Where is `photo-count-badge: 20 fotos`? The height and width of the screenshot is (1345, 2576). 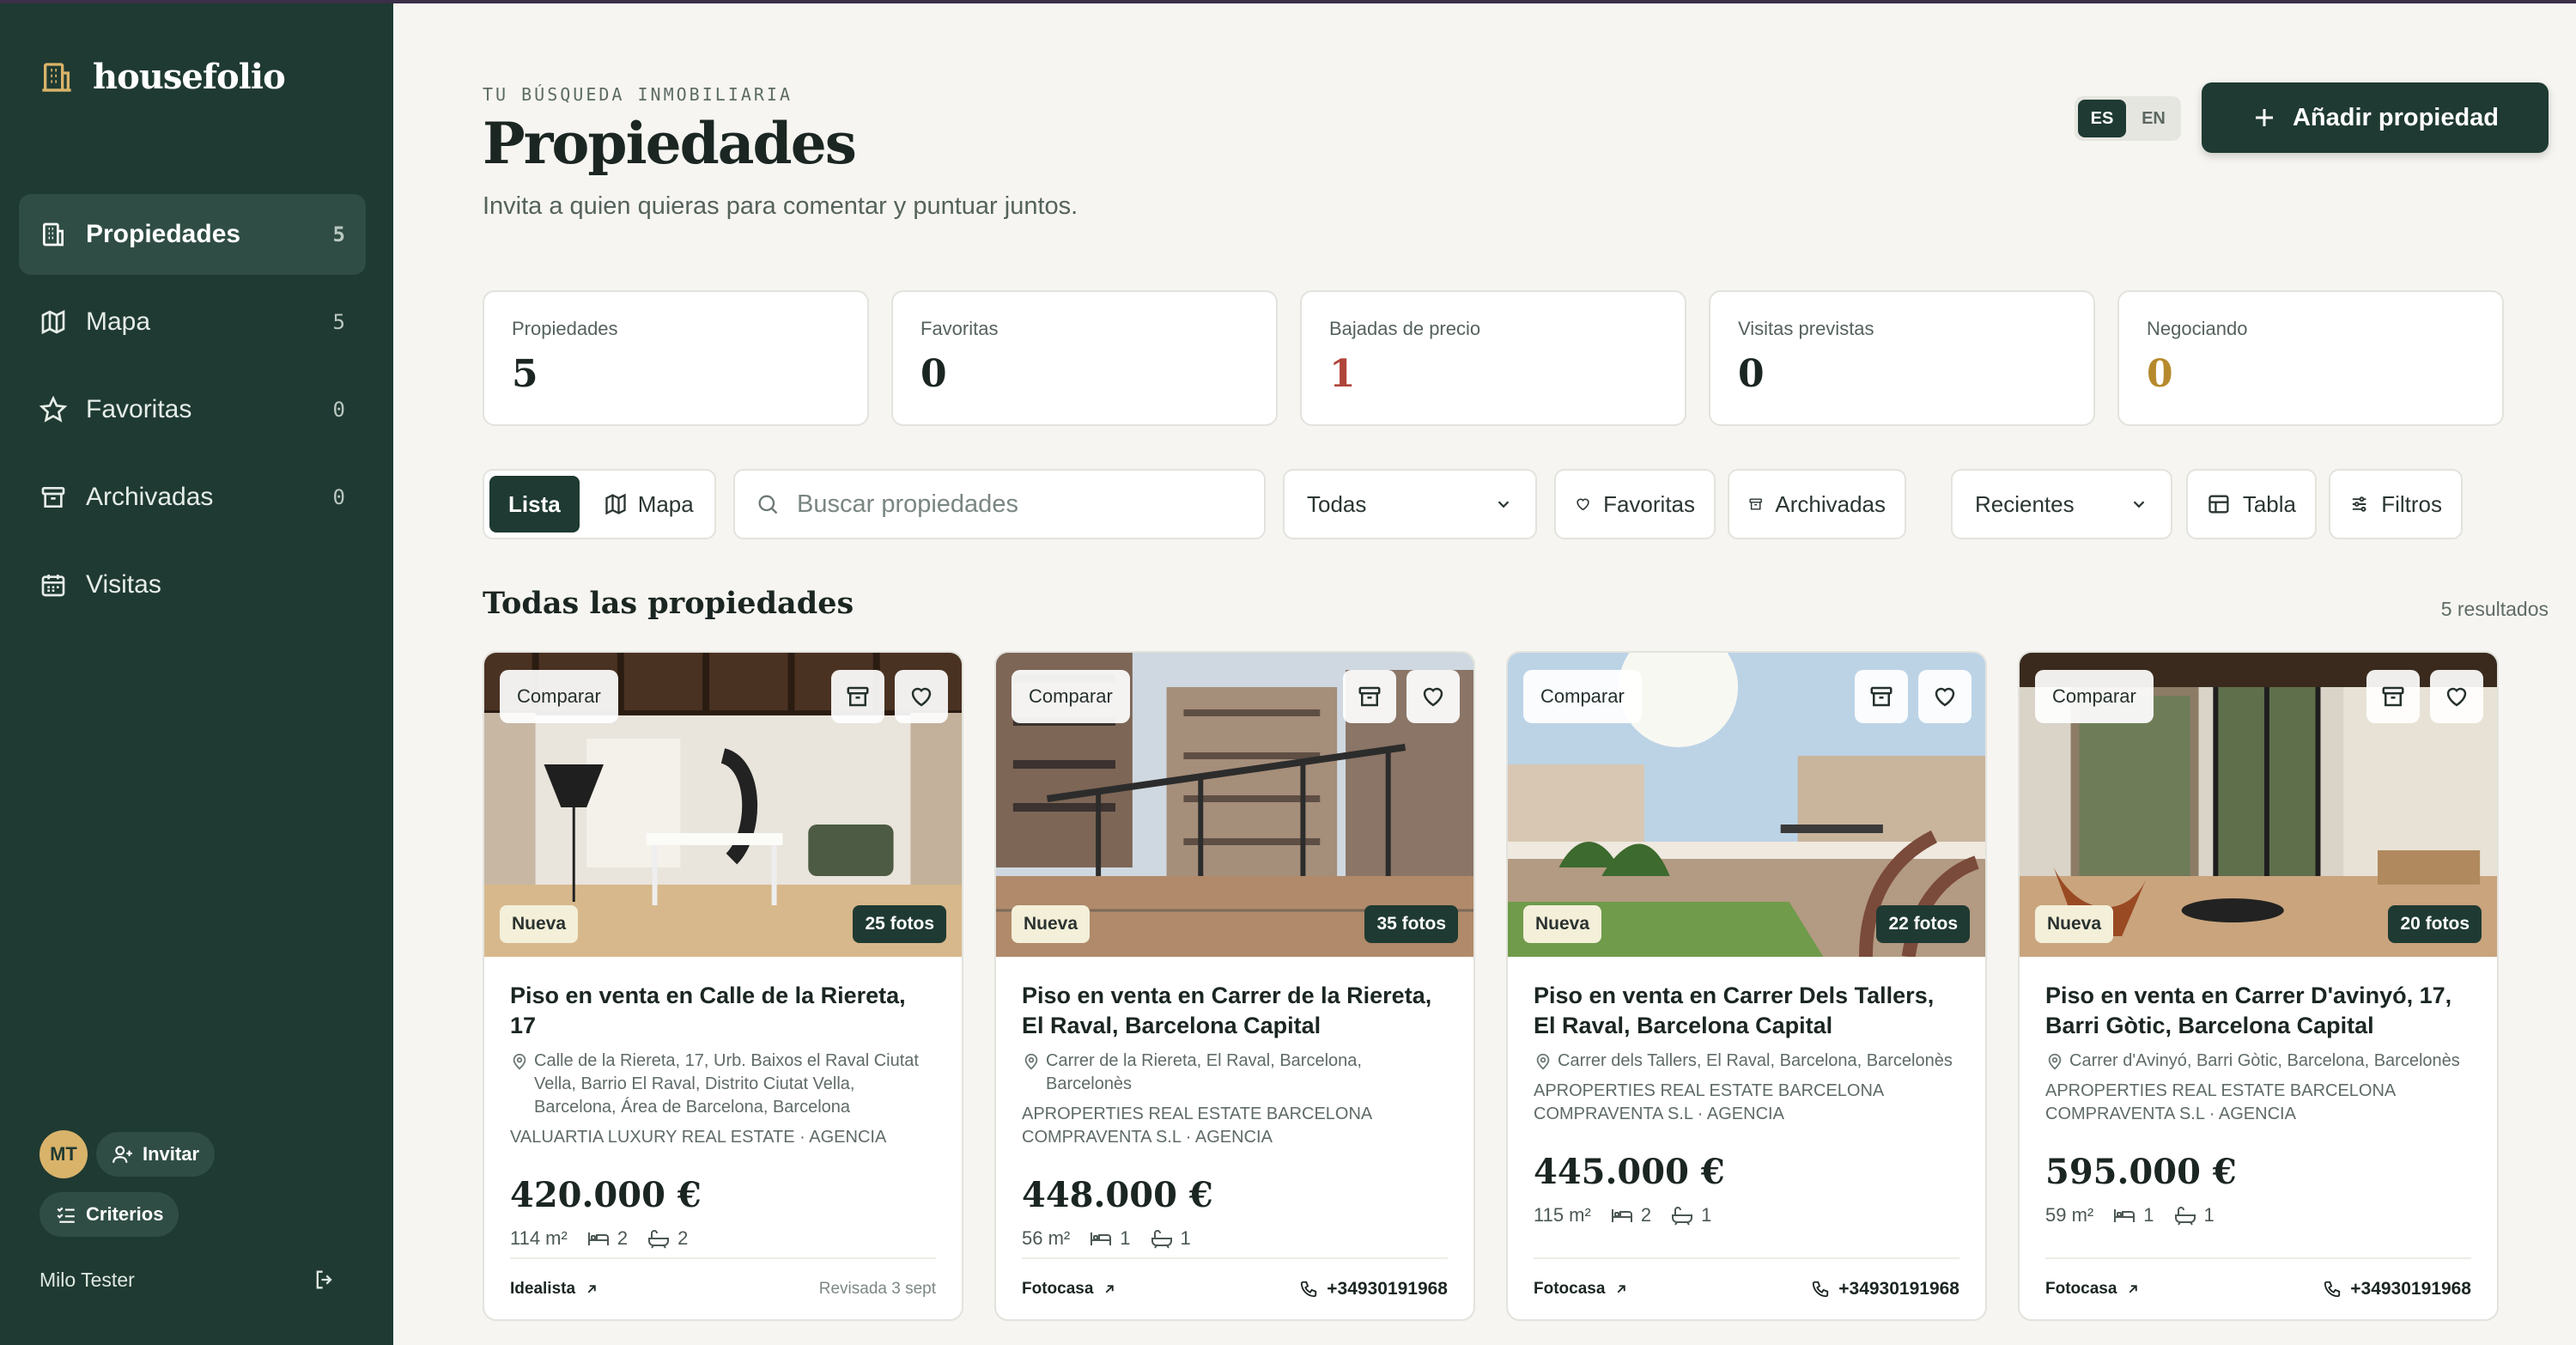 photo-count-badge: 20 fotos is located at coordinates (2435, 924).